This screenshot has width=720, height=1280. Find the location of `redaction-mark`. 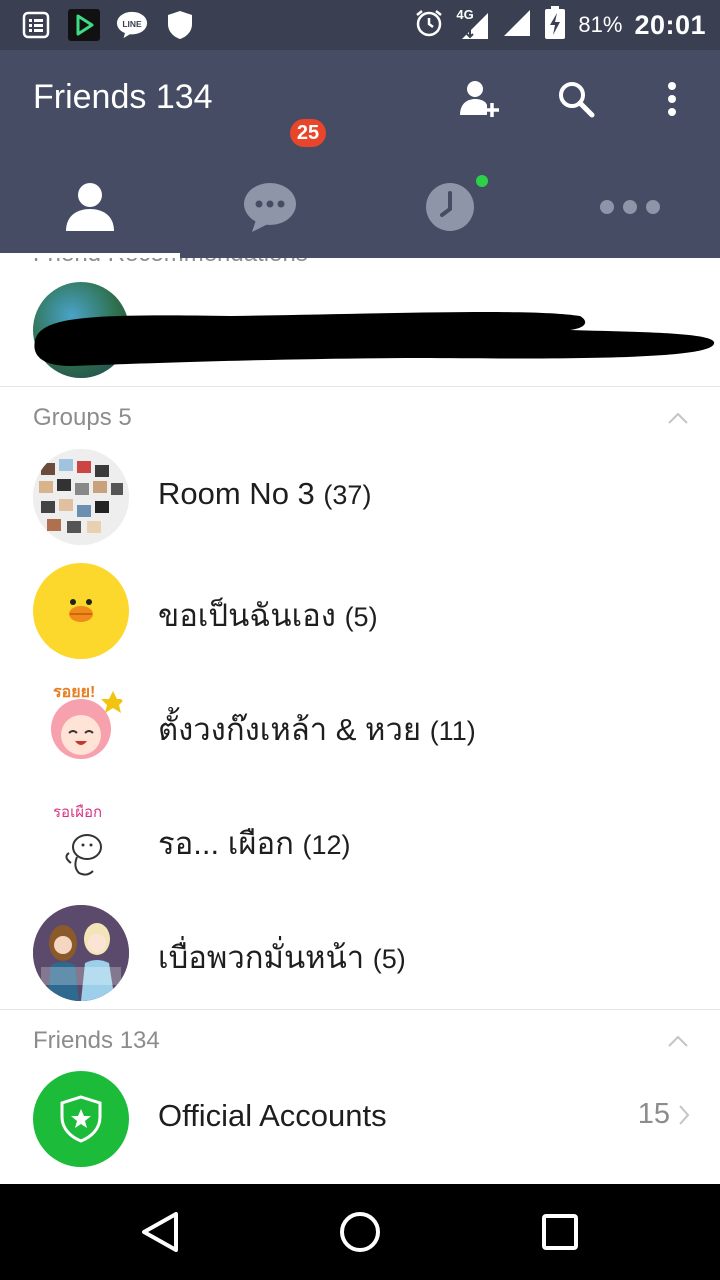

redaction-mark is located at coordinates (374, 338).